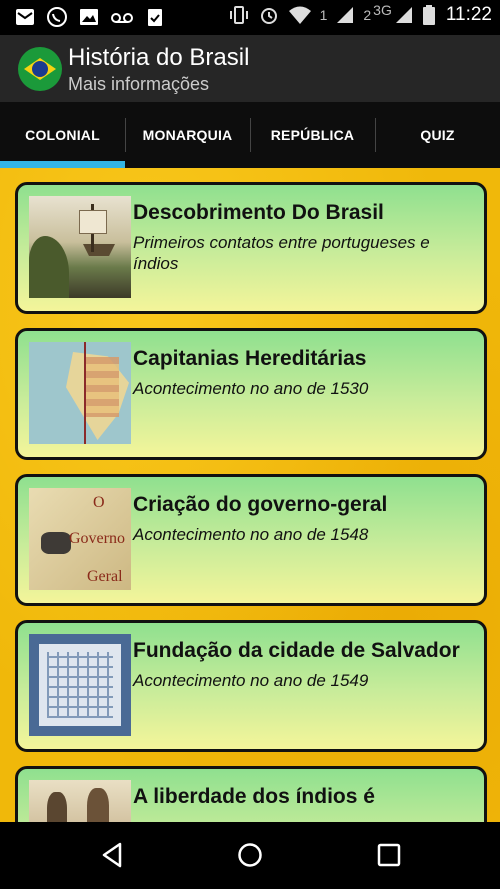 This screenshot has height=889, width=500. What do you see at coordinates (85, 393) in the screenshot?
I see `map-line` at bounding box center [85, 393].